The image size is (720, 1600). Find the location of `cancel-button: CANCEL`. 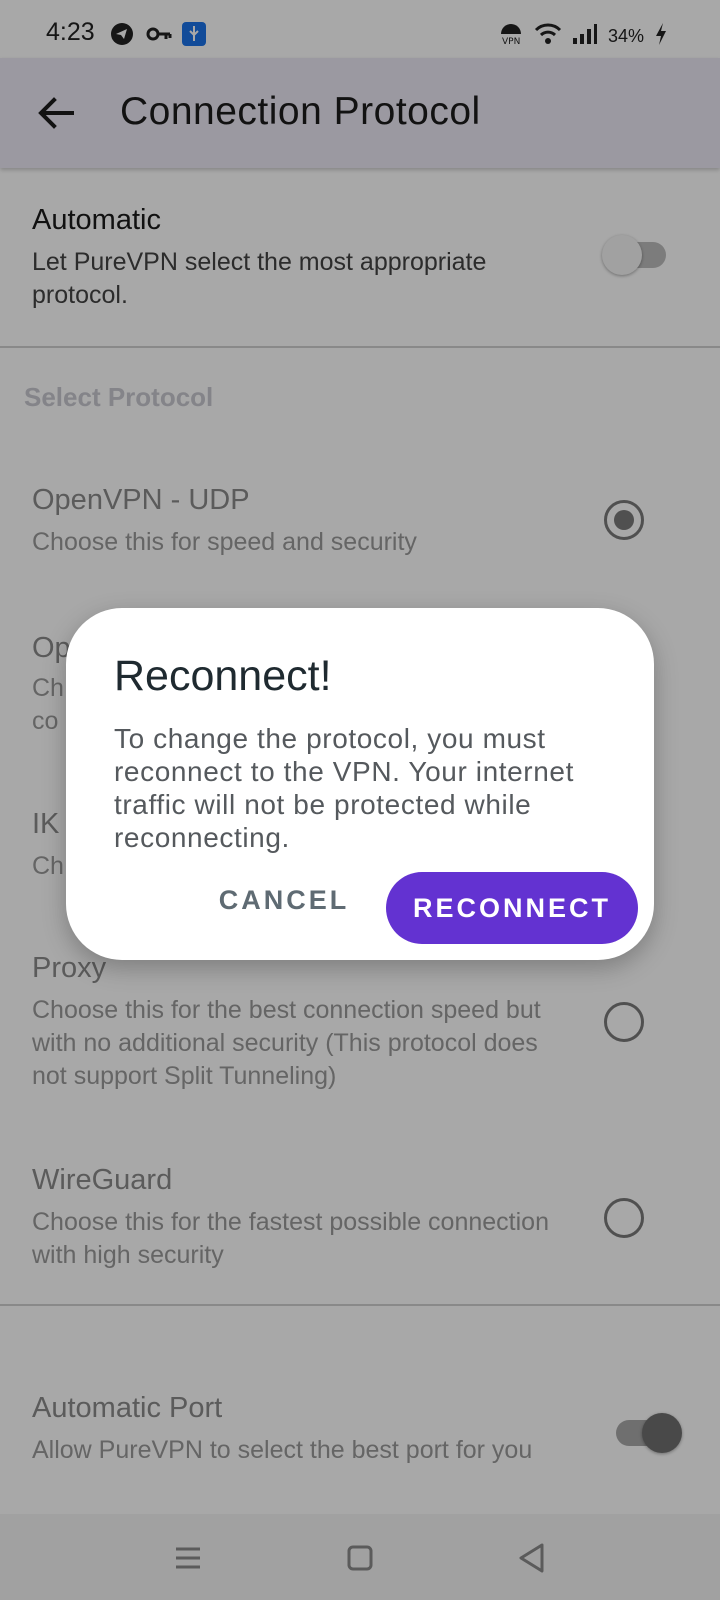

cancel-button: CANCEL is located at coordinates (284, 900).